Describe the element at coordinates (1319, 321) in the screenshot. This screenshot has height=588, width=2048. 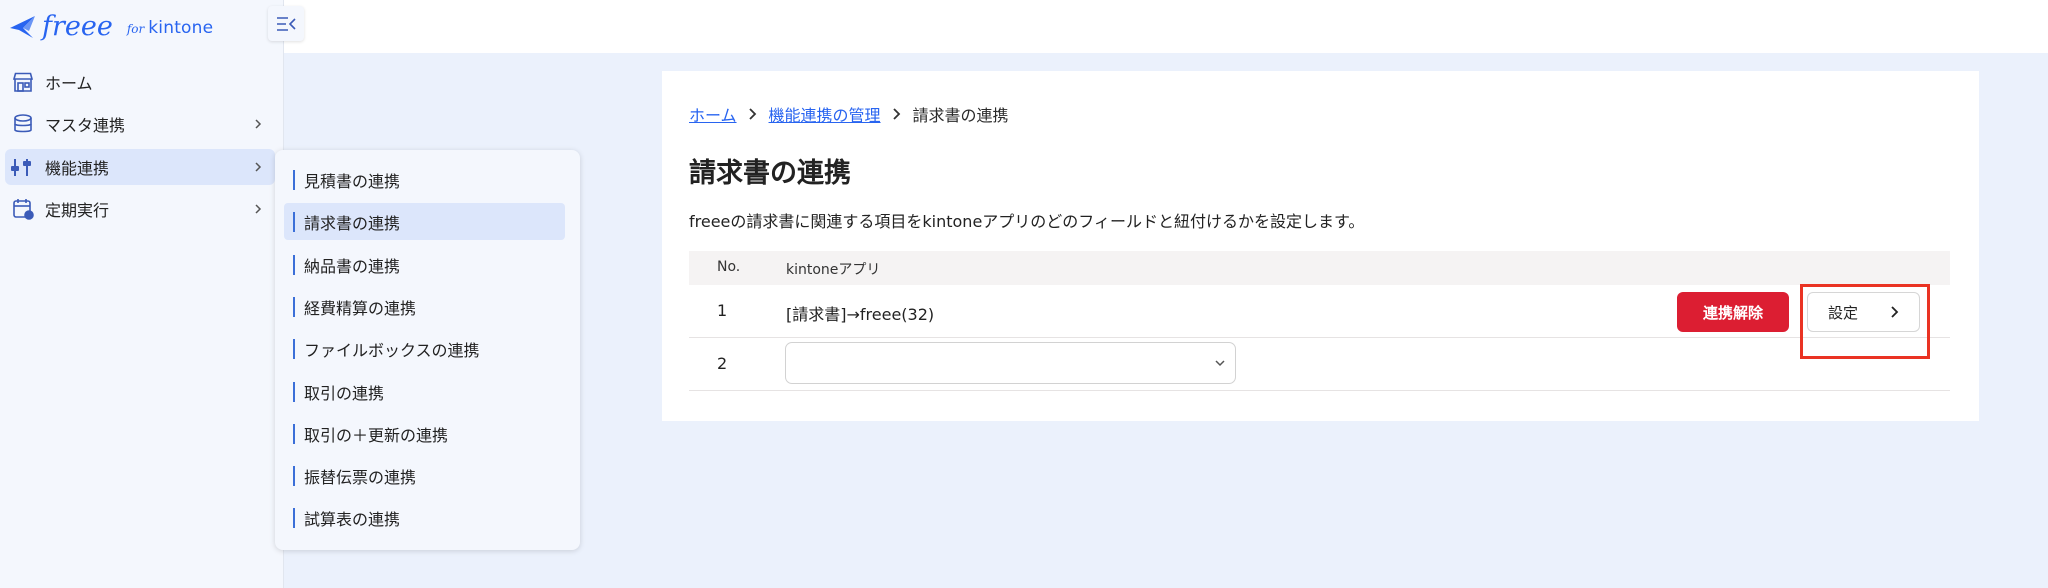
I see `table-row: 1 [請求書]→freee(32) 連携解除 設定` at that location.